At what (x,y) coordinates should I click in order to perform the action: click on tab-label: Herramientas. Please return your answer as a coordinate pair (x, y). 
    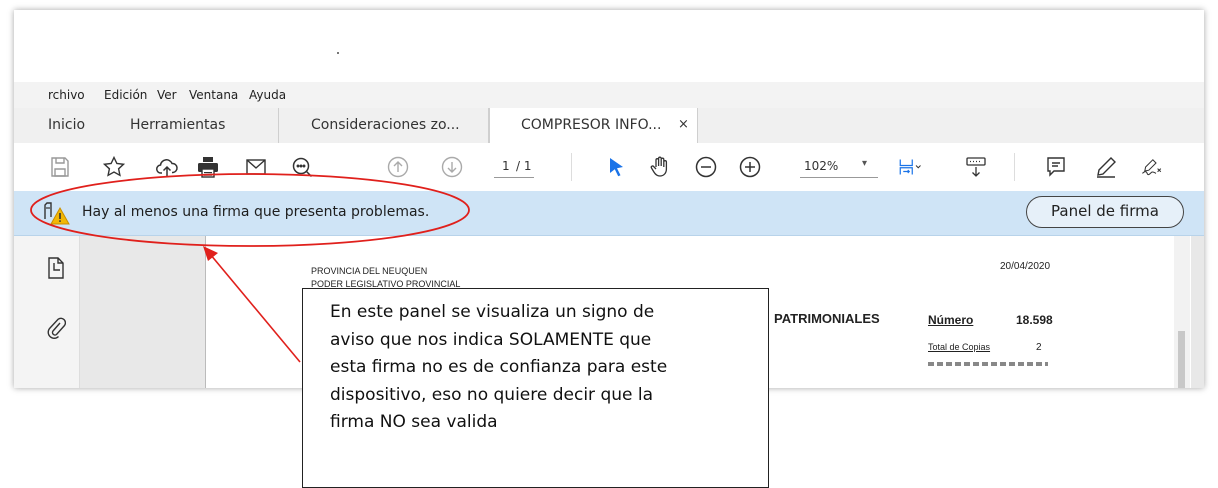
    Looking at the image, I should click on (178, 125).